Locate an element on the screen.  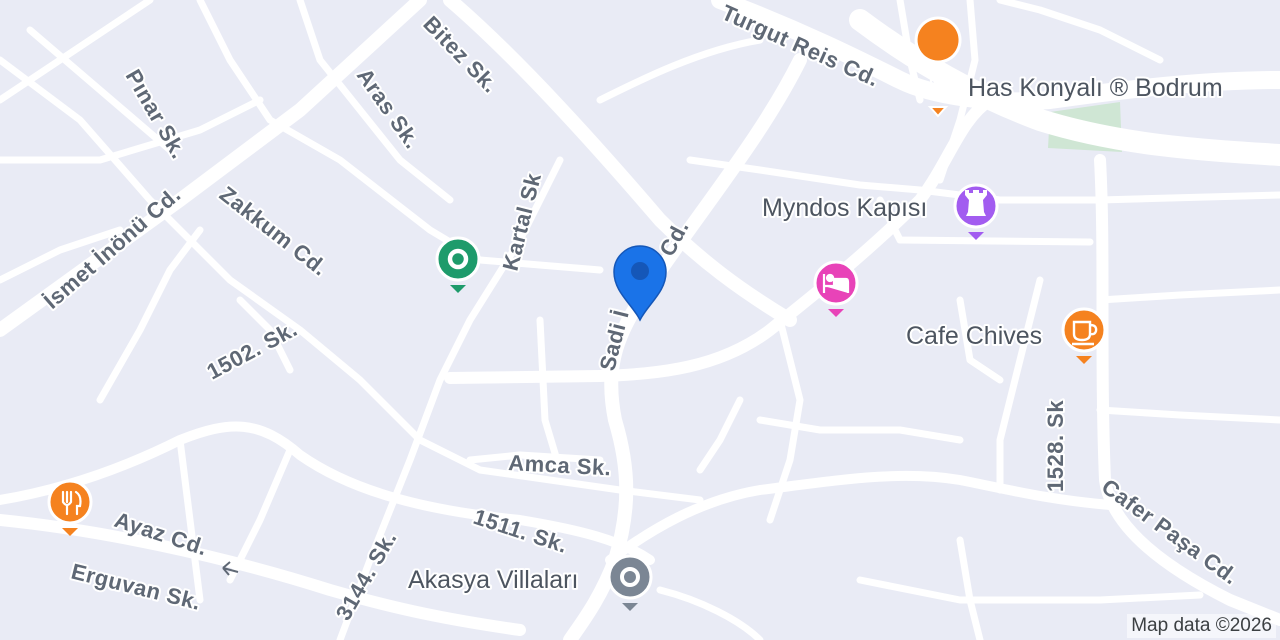
street-label-1528: 1528. Sk is located at coordinates (1055, 446).